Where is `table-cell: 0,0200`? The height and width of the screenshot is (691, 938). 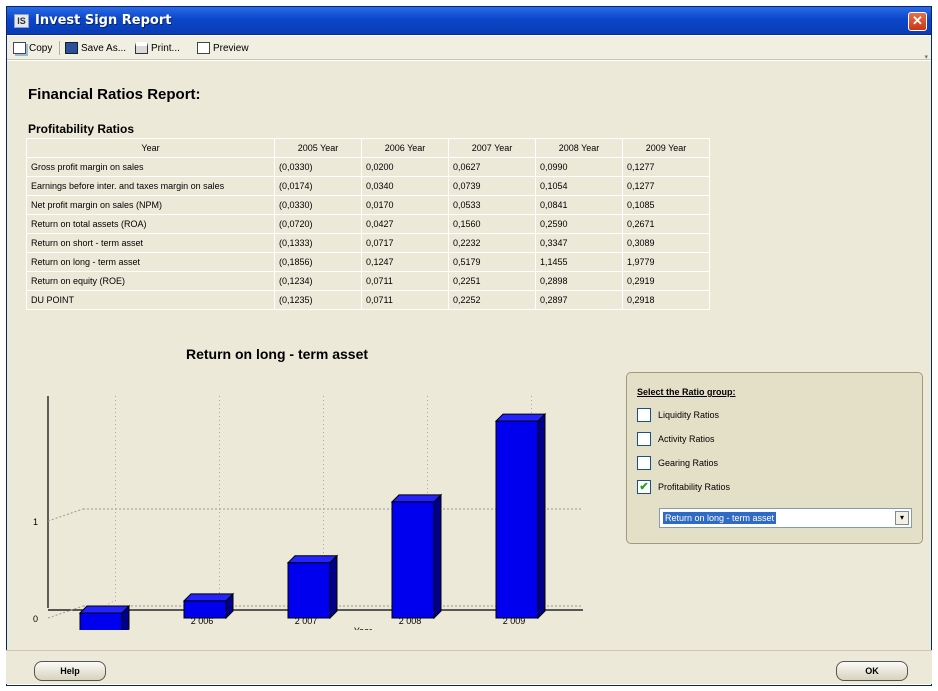 table-cell: 0,0200 is located at coordinates (405, 167).